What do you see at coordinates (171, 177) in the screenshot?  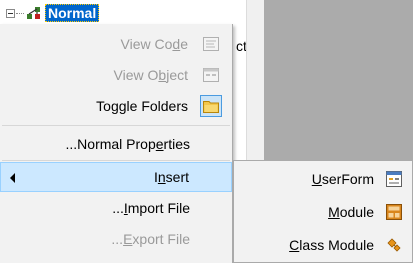 I see `menu-item-label: Insert` at bounding box center [171, 177].